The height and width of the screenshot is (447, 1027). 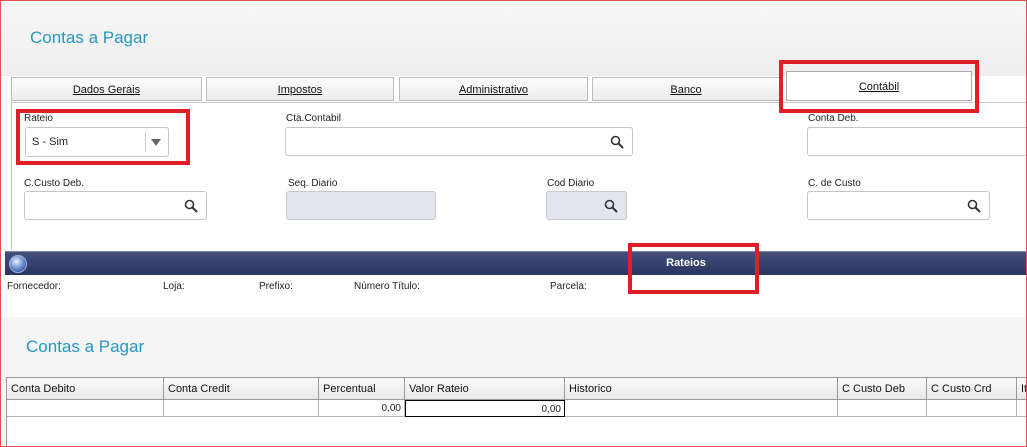 I want to click on cell-valor-rateio: 0,00, so click(x=485, y=408).